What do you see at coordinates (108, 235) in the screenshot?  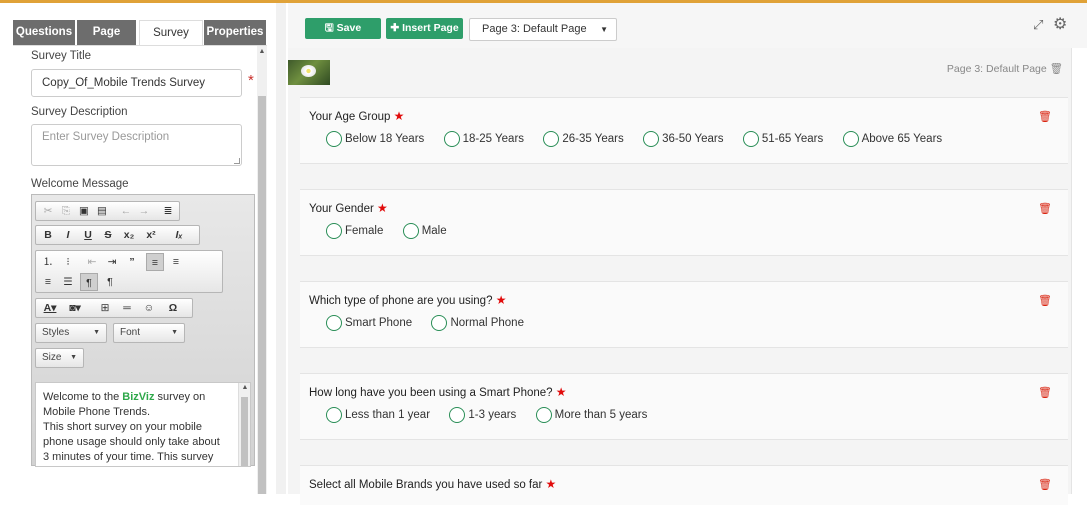 I see `strikethrough-icon: S` at bounding box center [108, 235].